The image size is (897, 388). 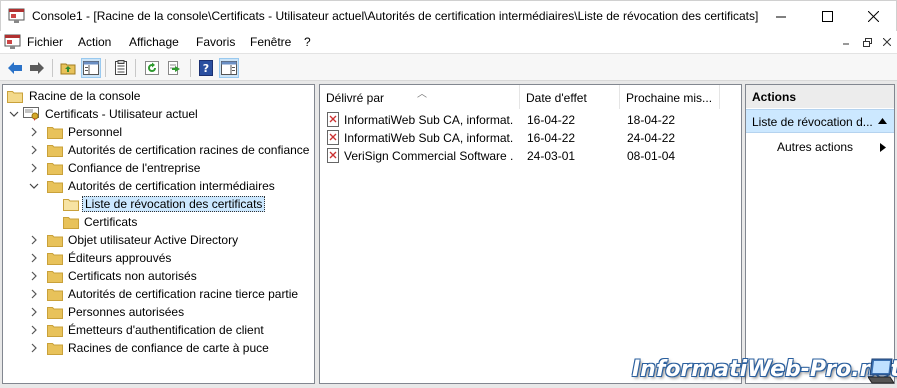 What do you see at coordinates (45, 42) in the screenshot?
I see `menu-fichier: Fichier` at bounding box center [45, 42].